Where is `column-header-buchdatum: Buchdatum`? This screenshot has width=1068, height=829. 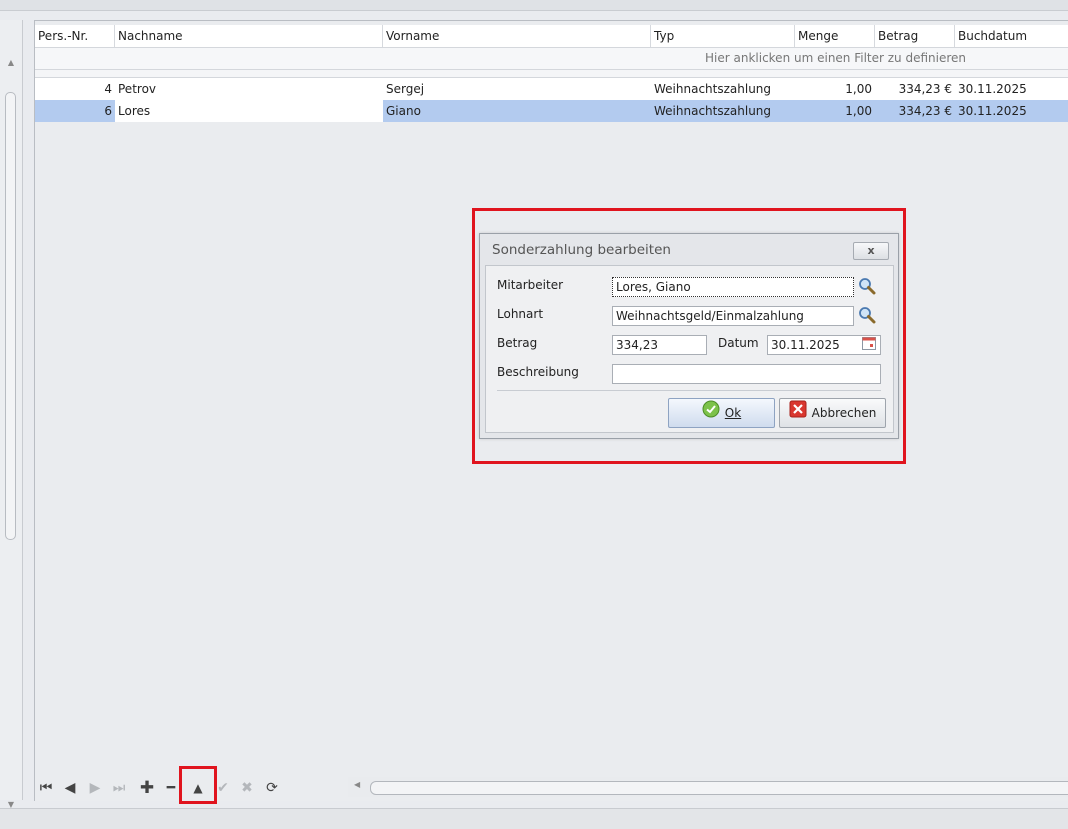
column-header-buchdatum: Buchdatum is located at coordinates (1011, 36).